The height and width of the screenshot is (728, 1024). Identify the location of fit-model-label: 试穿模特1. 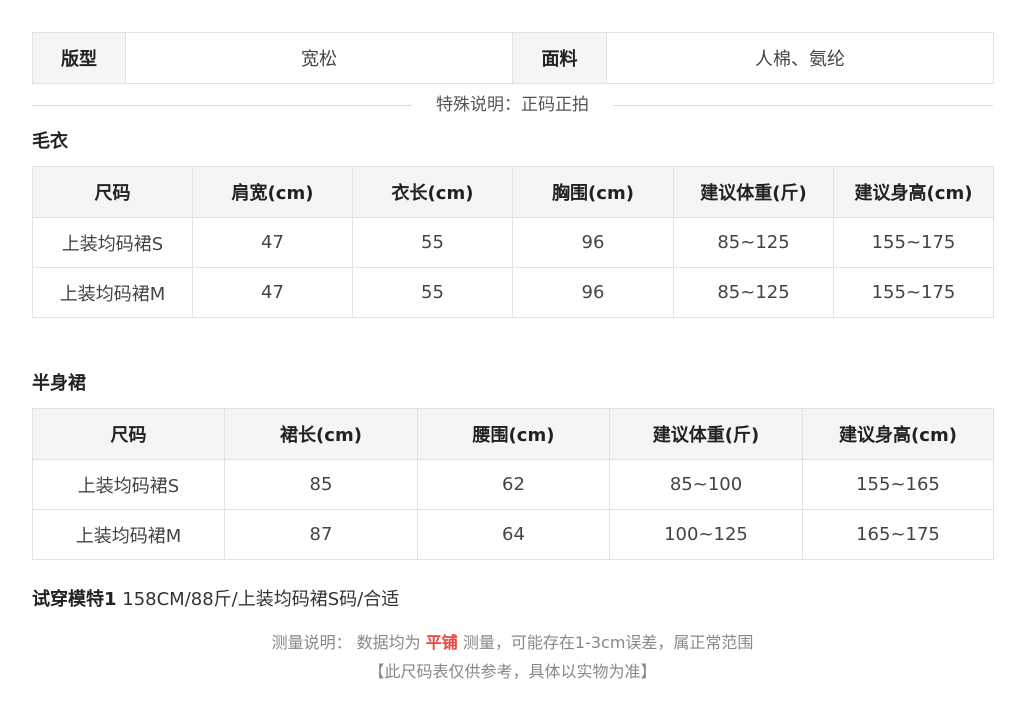
(74, 599).